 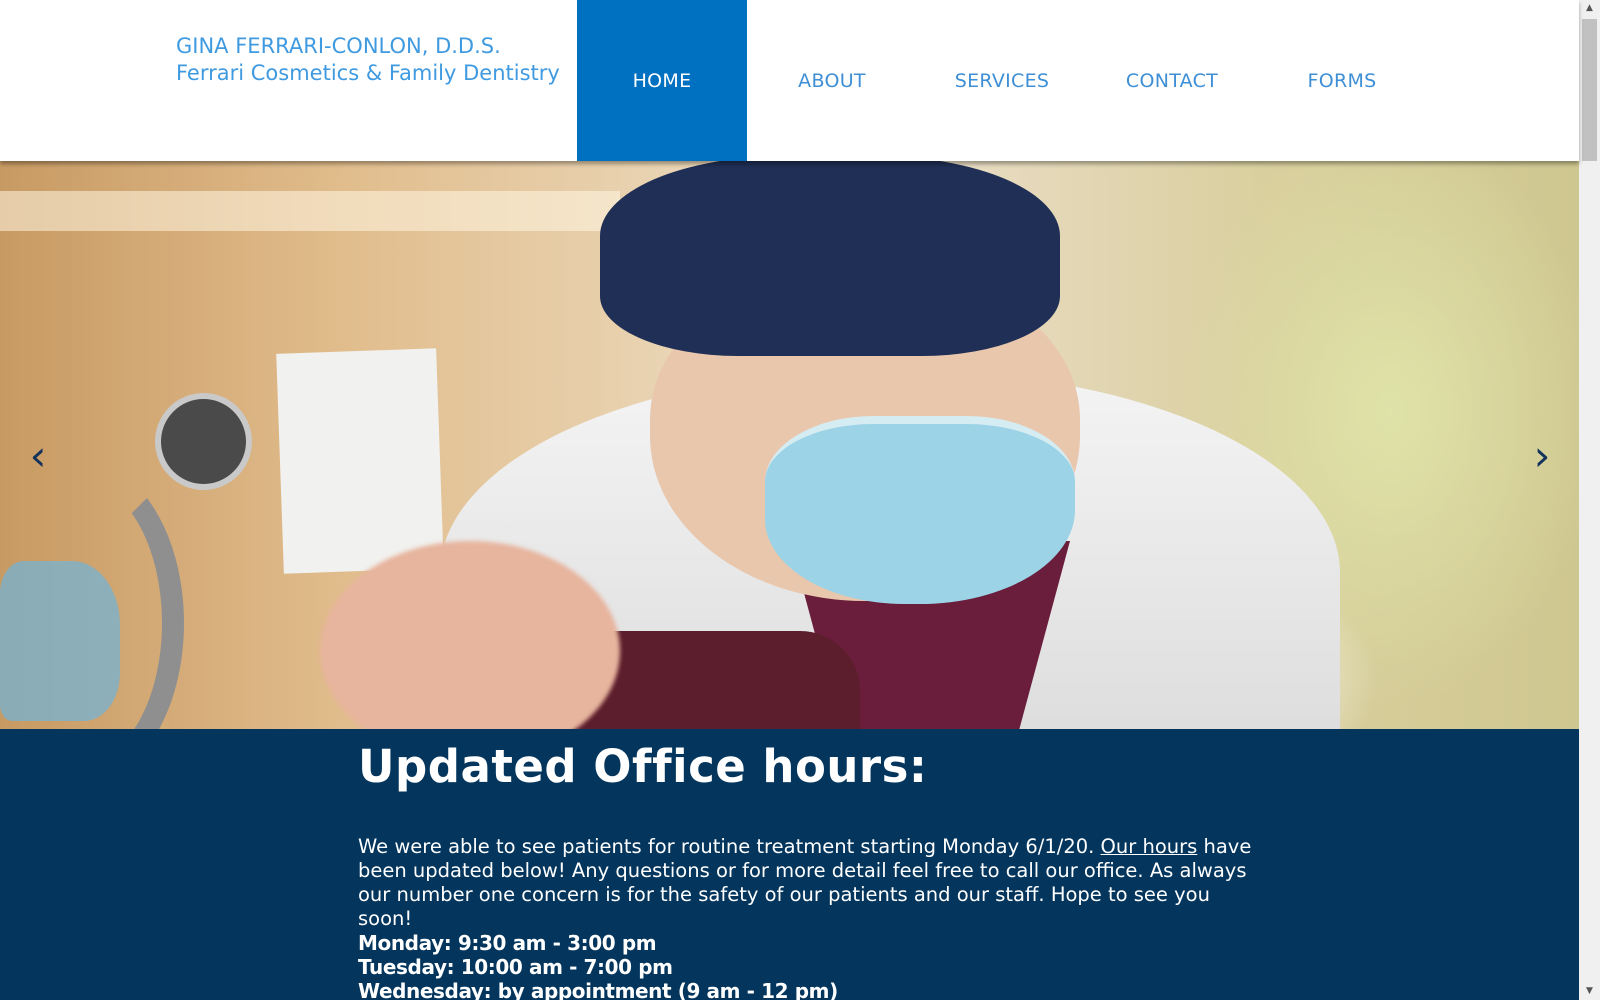 I want to click on nav-contact: CONTACT, so click(x=1172, y=80).